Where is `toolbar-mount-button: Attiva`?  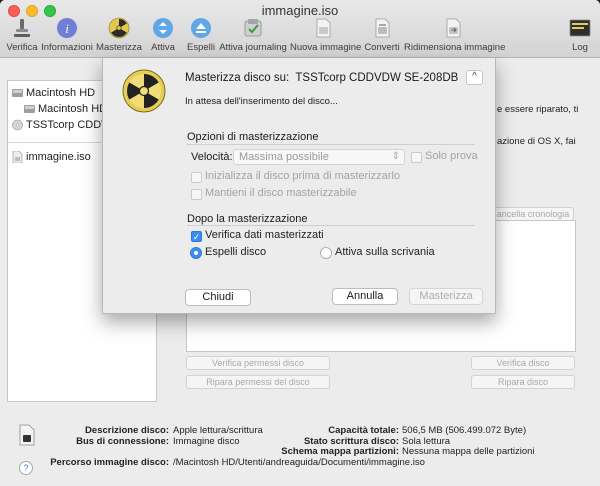
toolbar-mount-button: Attiva is located at coordinates (163, 35).